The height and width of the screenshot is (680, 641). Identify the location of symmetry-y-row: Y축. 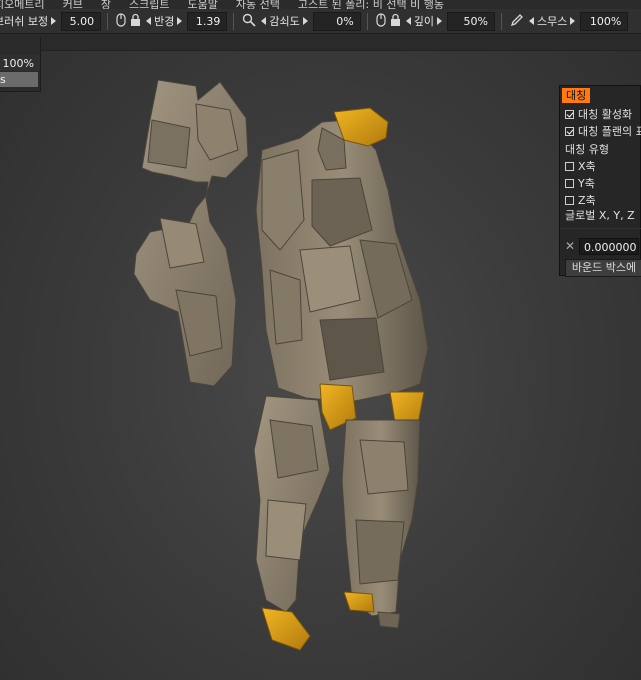
(580, 183).